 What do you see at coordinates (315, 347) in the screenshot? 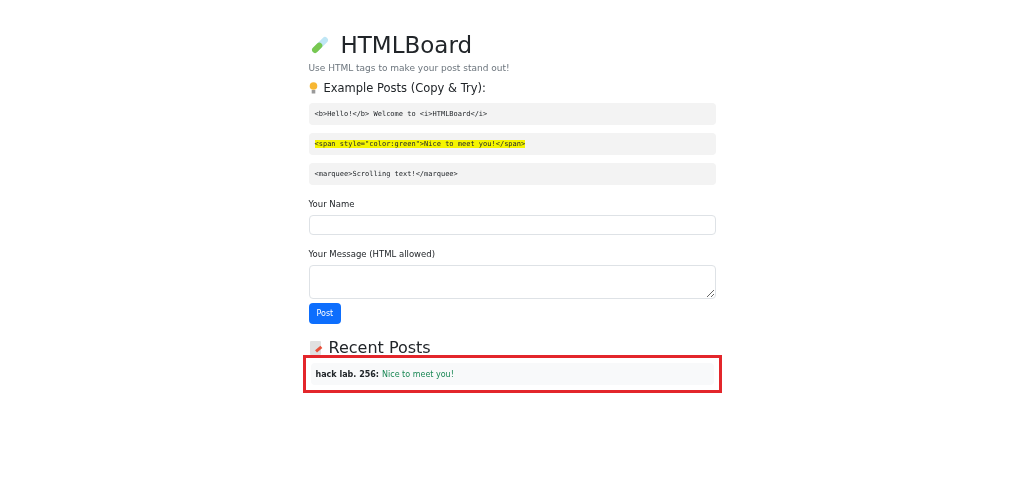
I see `document-icon` at bounding box center [315, 347].